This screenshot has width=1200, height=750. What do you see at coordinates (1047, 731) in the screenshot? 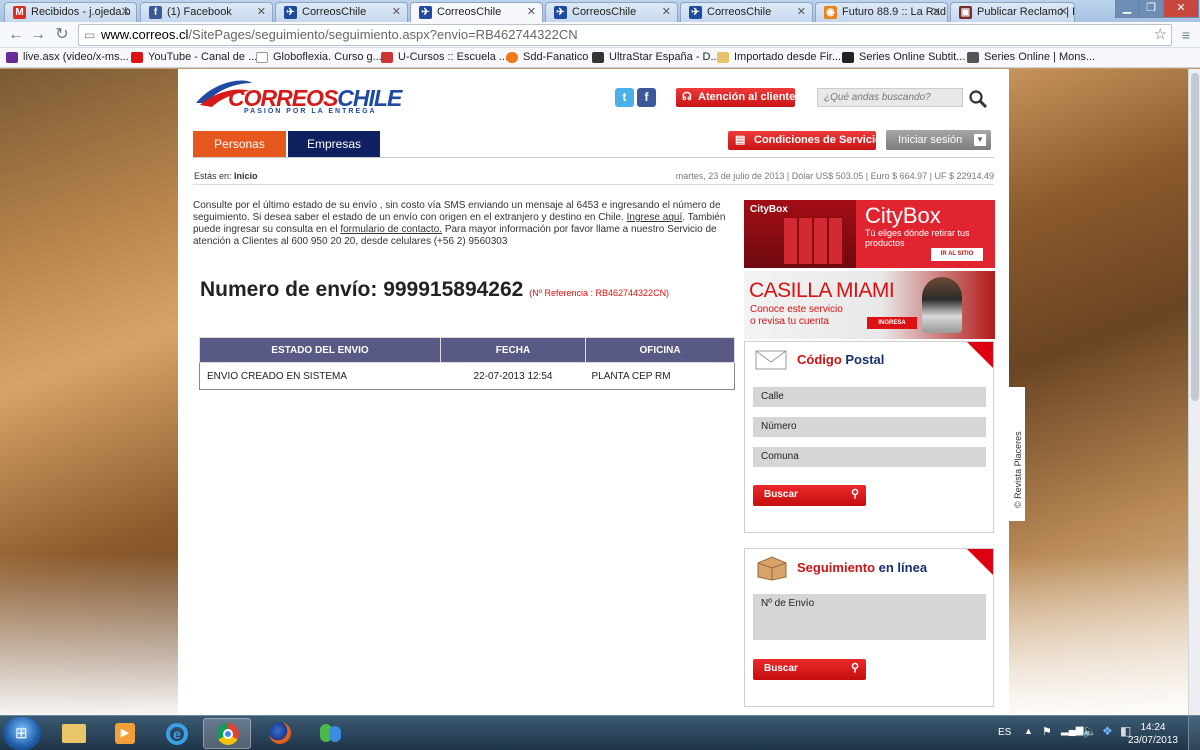
I see `flag-icon: ⚑` at bounding box center [1047, 731].